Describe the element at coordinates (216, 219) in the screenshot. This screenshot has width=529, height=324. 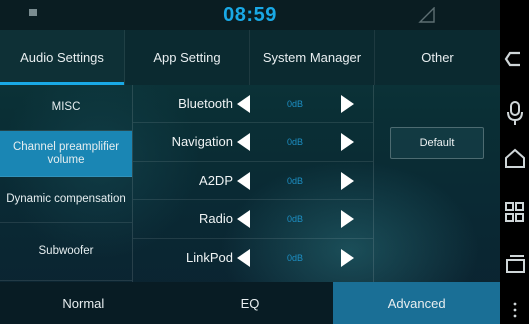
I see `channel-label: Radio` at that location.